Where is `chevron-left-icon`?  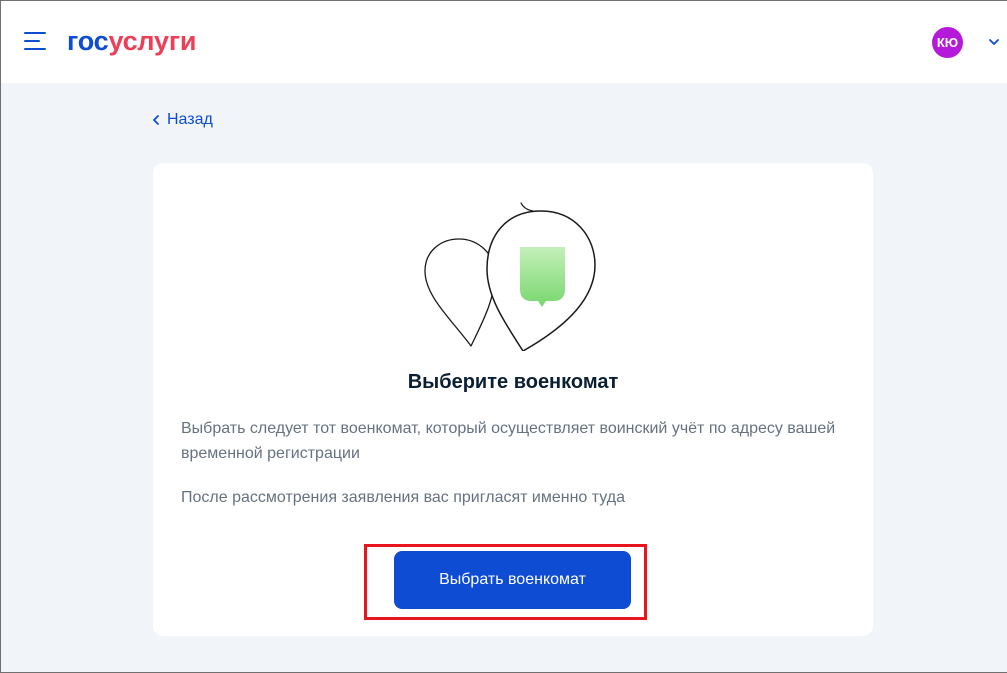
chevron-left-icon is located at coordinates (156, 120).